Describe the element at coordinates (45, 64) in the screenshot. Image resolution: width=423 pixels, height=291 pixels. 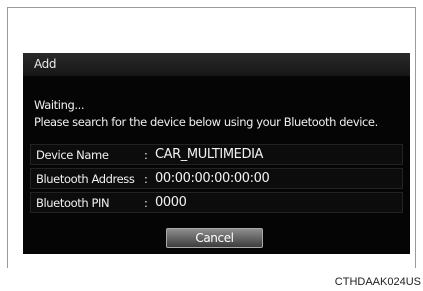
I see `dialog-title: Add` at that location.